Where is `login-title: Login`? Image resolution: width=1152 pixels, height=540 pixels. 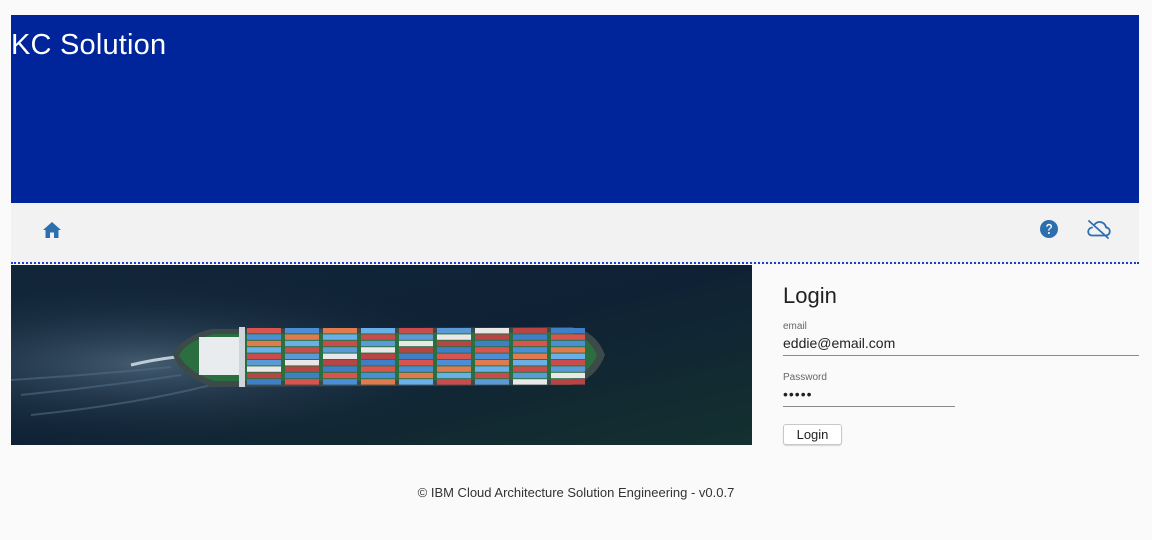
login-title: Login is located at coordinates (810, 295).